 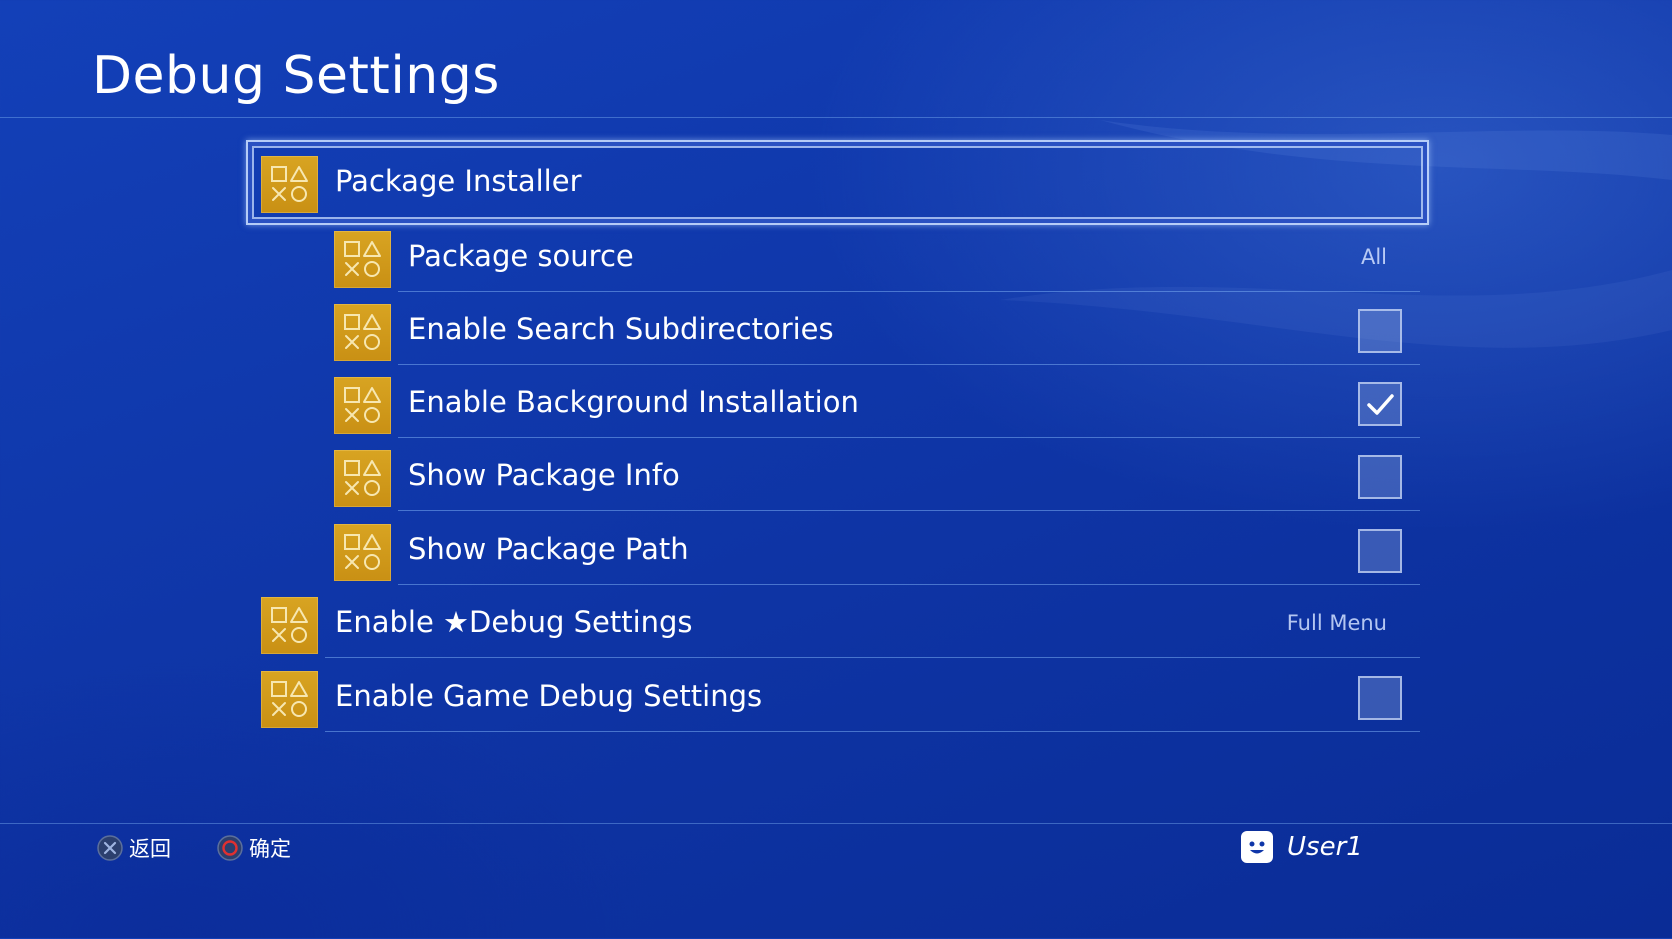 What do you see at coordinates (521, 256) in the screenshot?
I see `menu-item-label: Package source` at bounding box center [521, 256].